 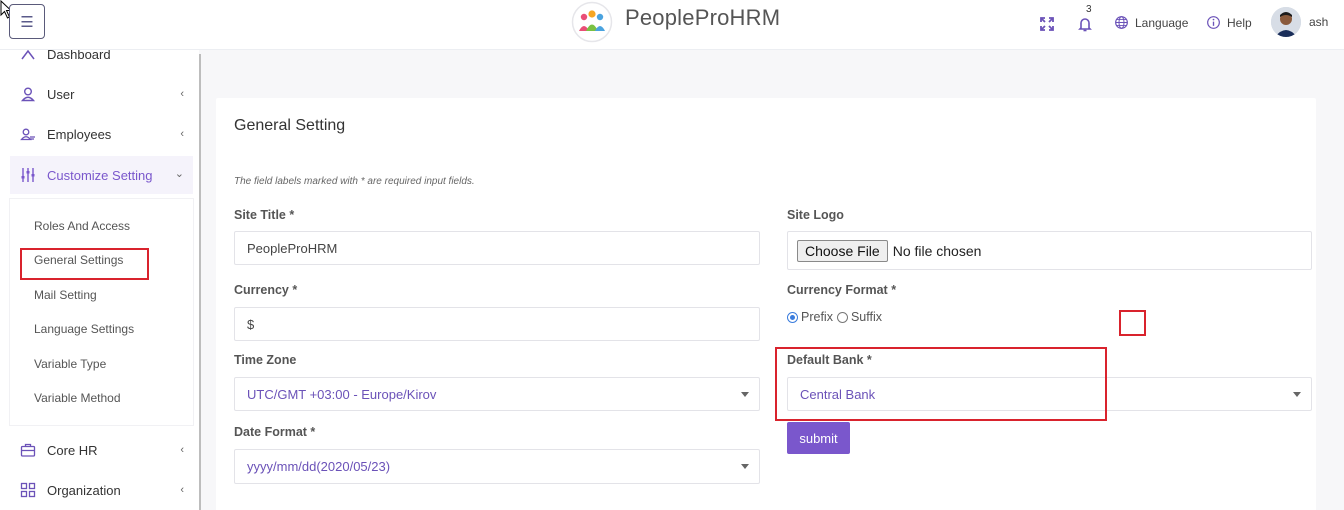 I want to click on briefcase-icon, so click(x=28, y=450).